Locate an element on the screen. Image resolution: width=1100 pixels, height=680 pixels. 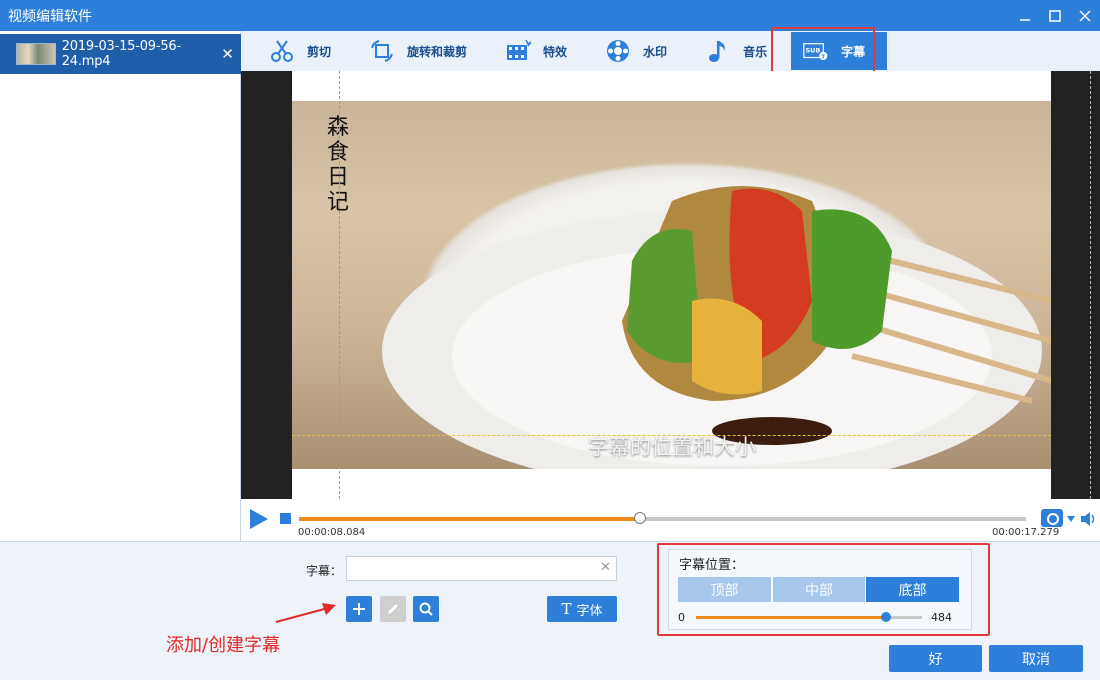
font-button: T 字体 is located at coordinates (582, 609).